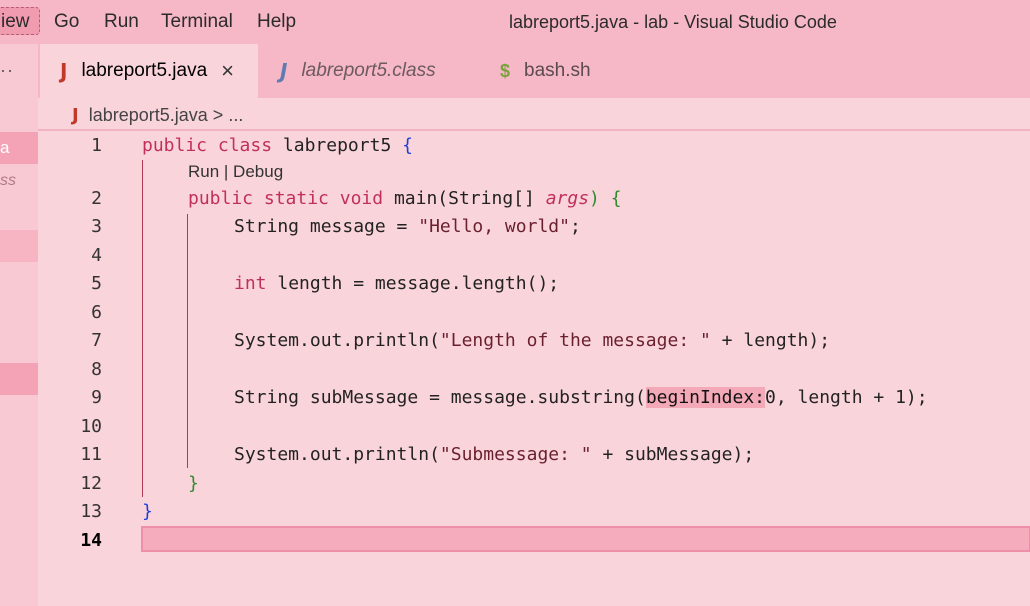  Describe the element at coordinates (96, 226) in the screenshot. I see `line-number: 3` at that location.